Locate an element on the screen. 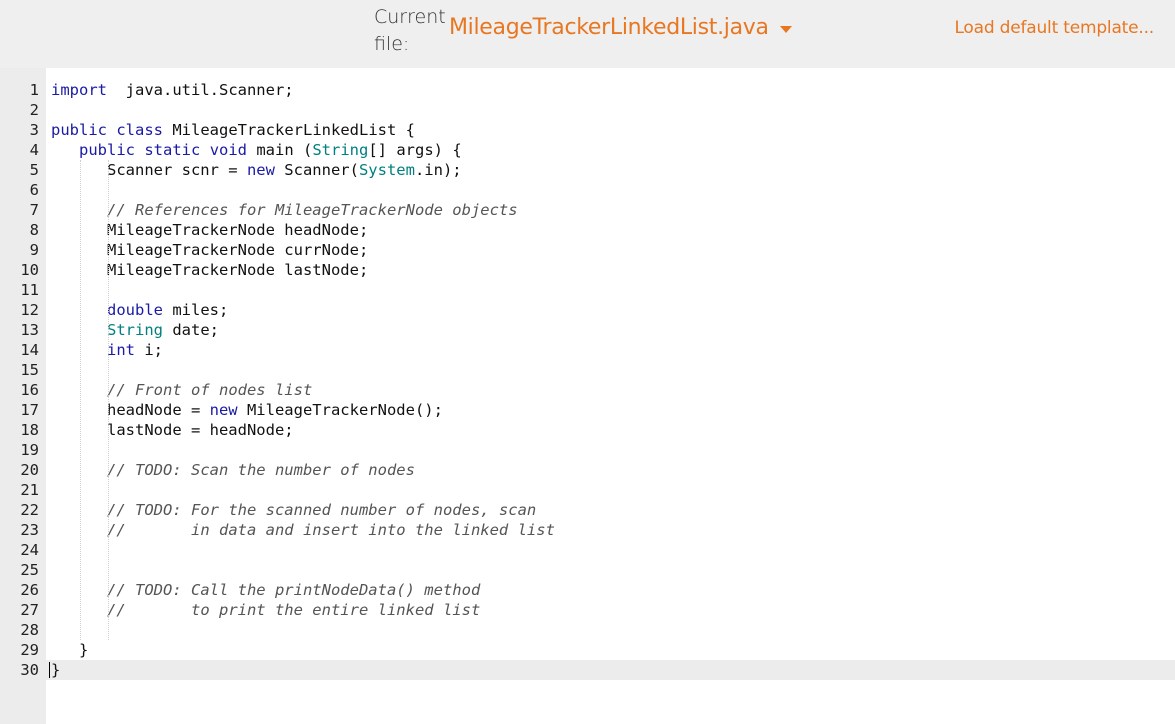  code-line: 29 } is located at coordinates (587, 650).